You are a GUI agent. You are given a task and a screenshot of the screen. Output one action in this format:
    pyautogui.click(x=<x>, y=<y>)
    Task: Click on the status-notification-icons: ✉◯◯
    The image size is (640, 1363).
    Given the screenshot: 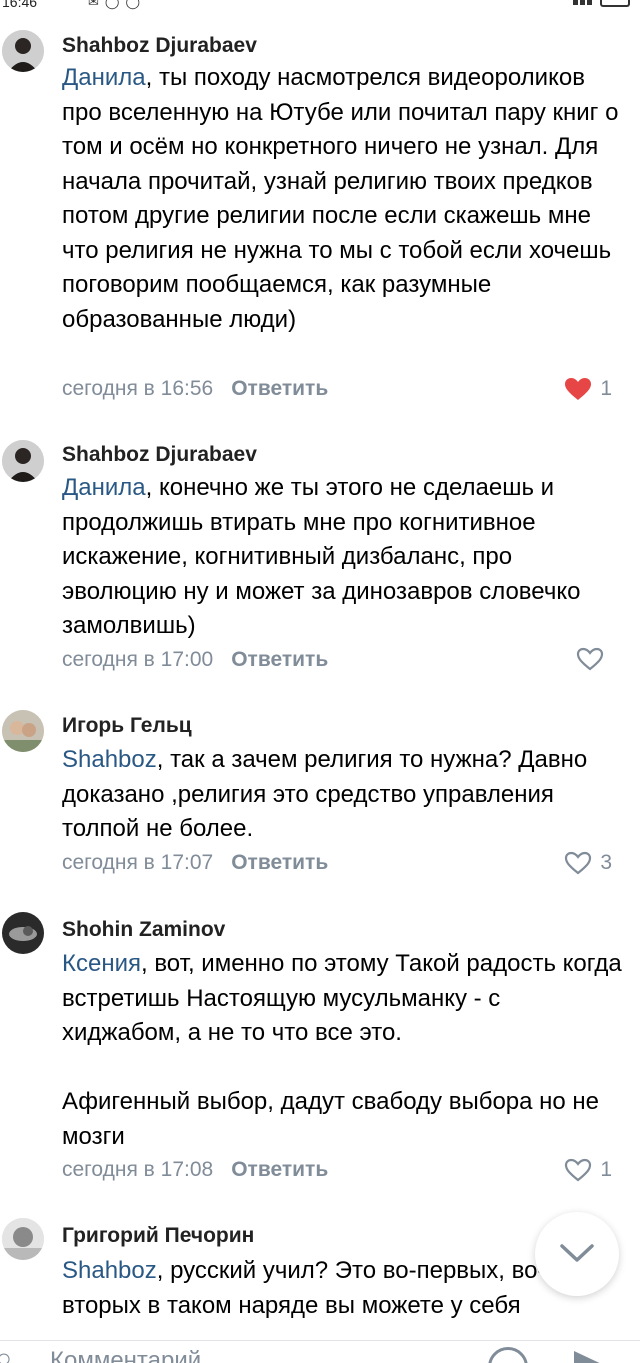 What is the action you would take?
    pyautogui.click(x=117, y=4)
    